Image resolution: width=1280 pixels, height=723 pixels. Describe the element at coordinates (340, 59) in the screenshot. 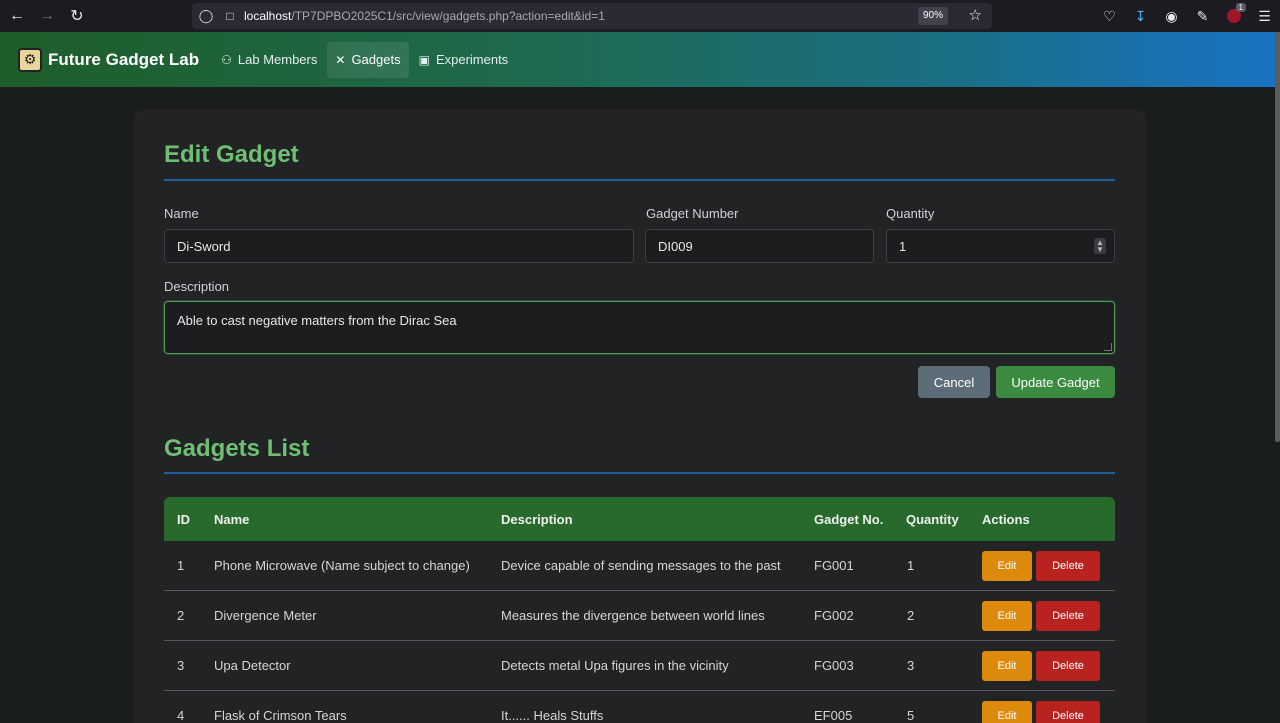

I see `tools-icon: ✕` at that location.